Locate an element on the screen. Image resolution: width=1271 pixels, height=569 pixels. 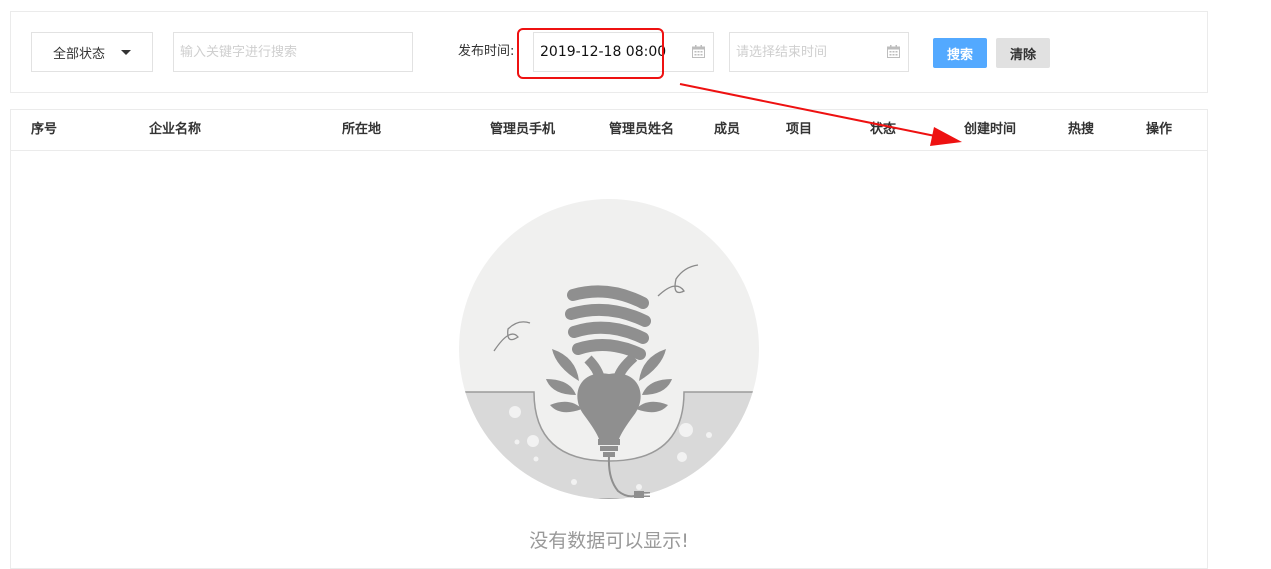
end-date-picker is located at coordinates (819, 52).